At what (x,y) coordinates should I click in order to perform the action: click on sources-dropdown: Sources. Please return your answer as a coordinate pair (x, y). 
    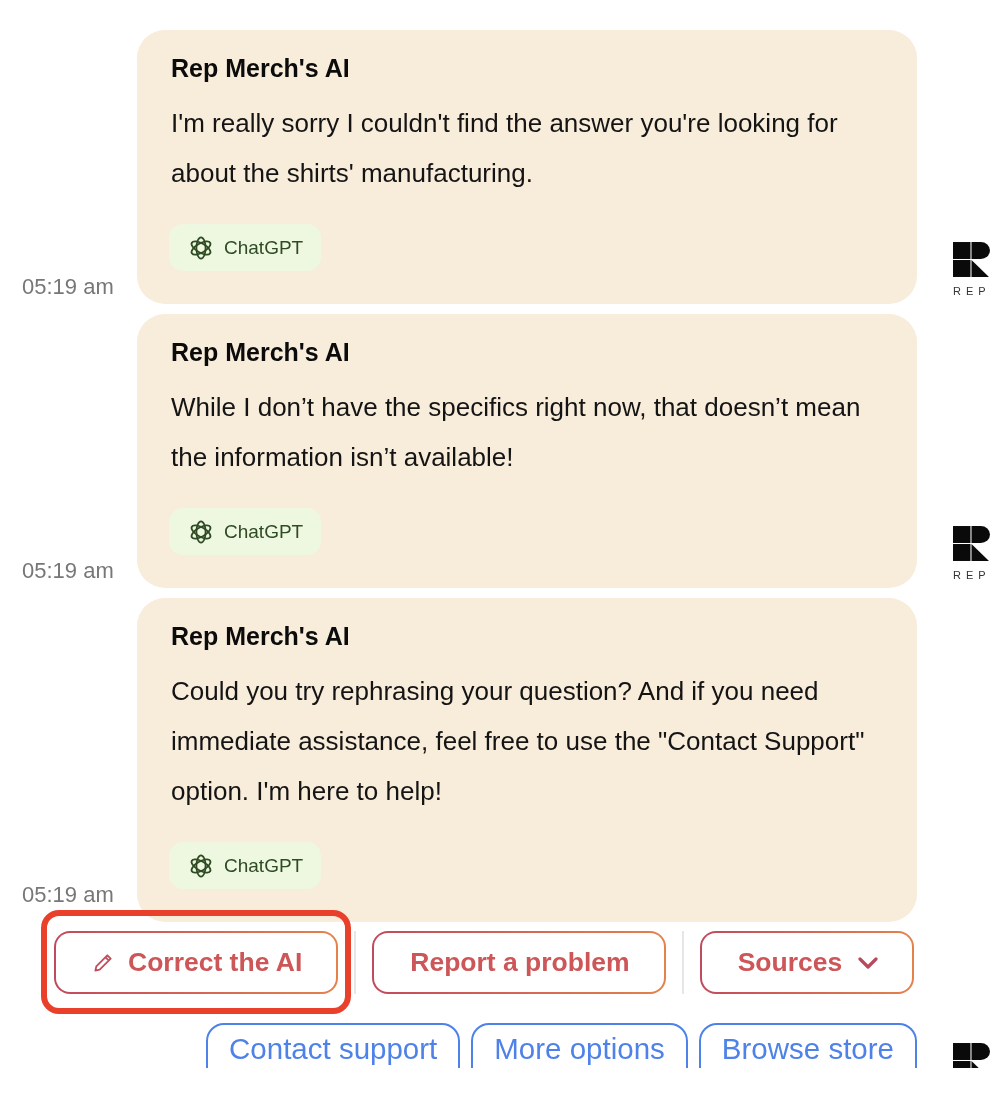
    Looking at the image, I should click on (807, 962).